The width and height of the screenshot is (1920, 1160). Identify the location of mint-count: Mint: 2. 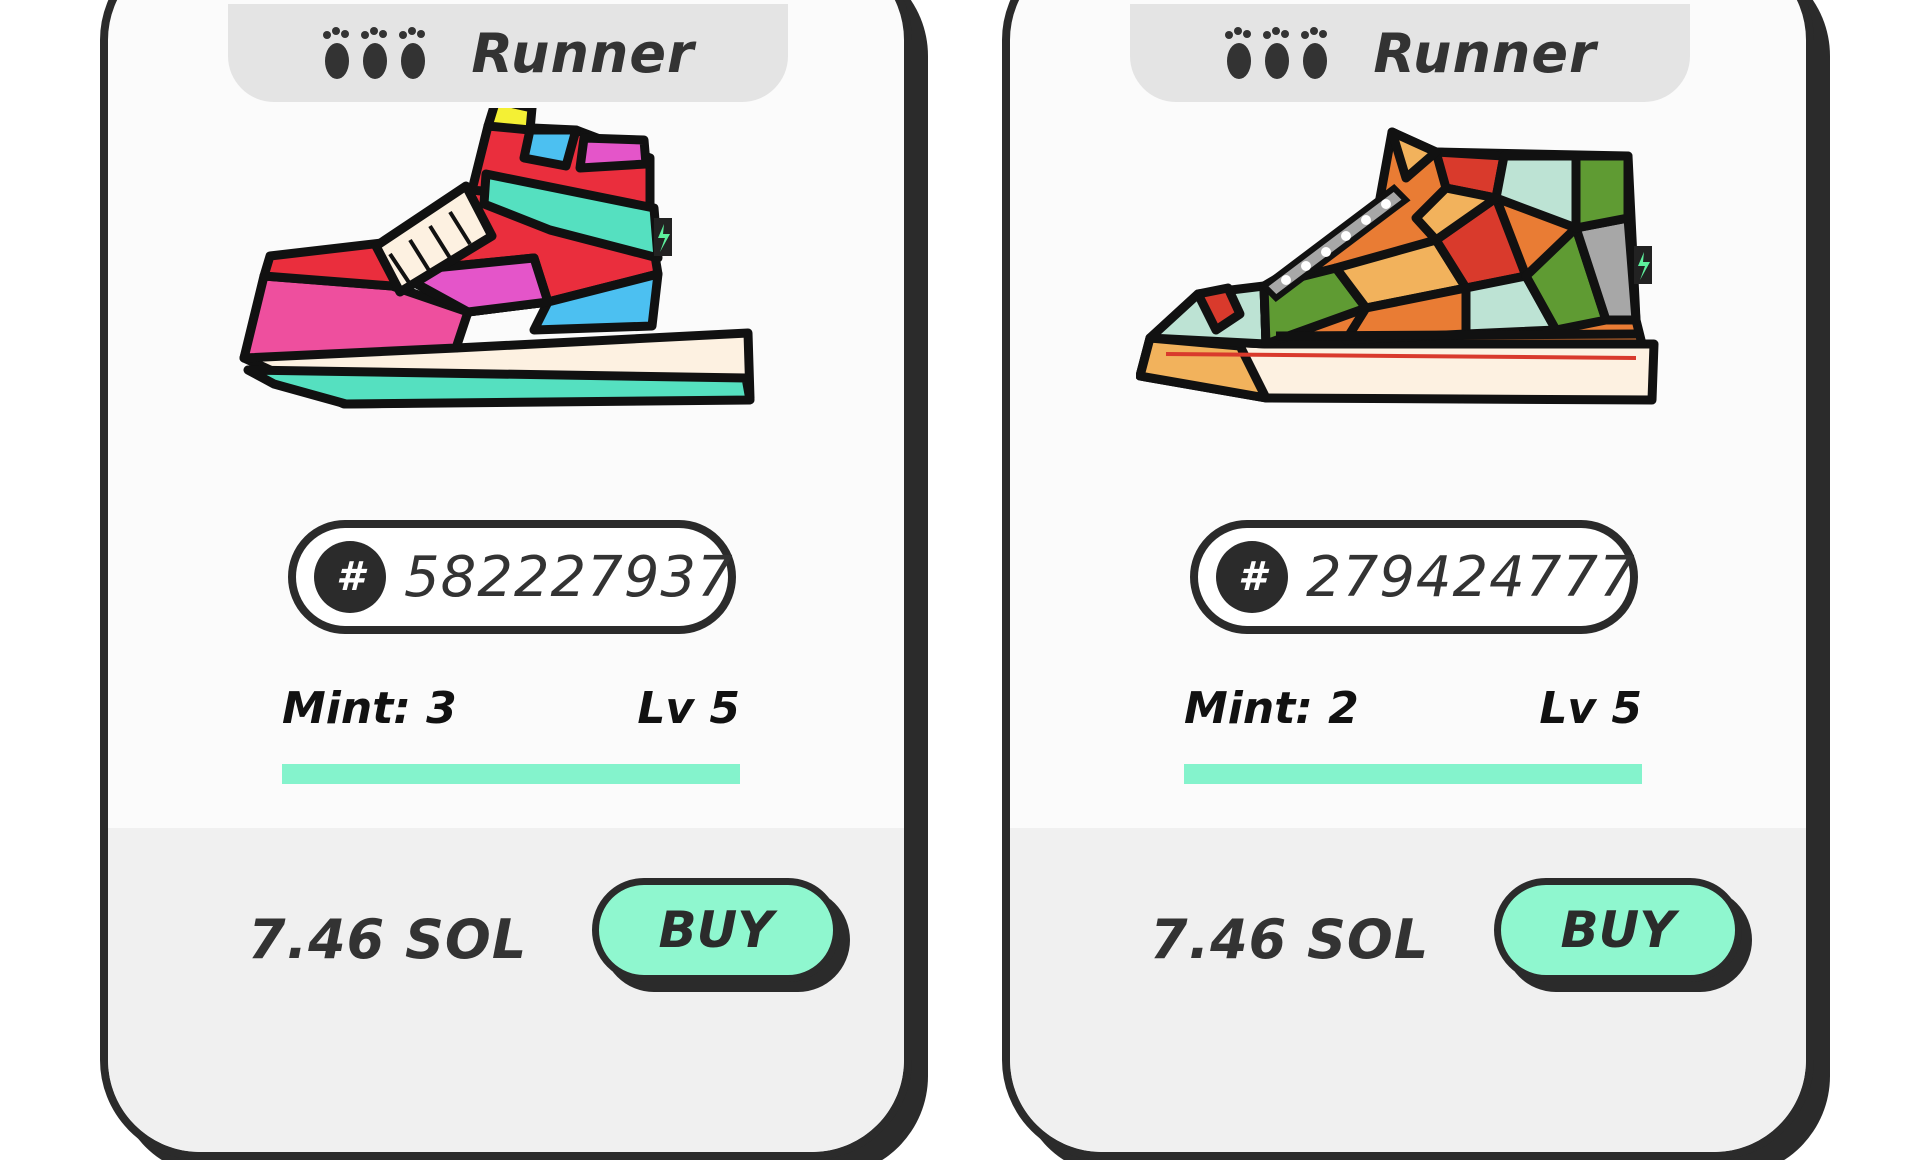
(1271, 708).